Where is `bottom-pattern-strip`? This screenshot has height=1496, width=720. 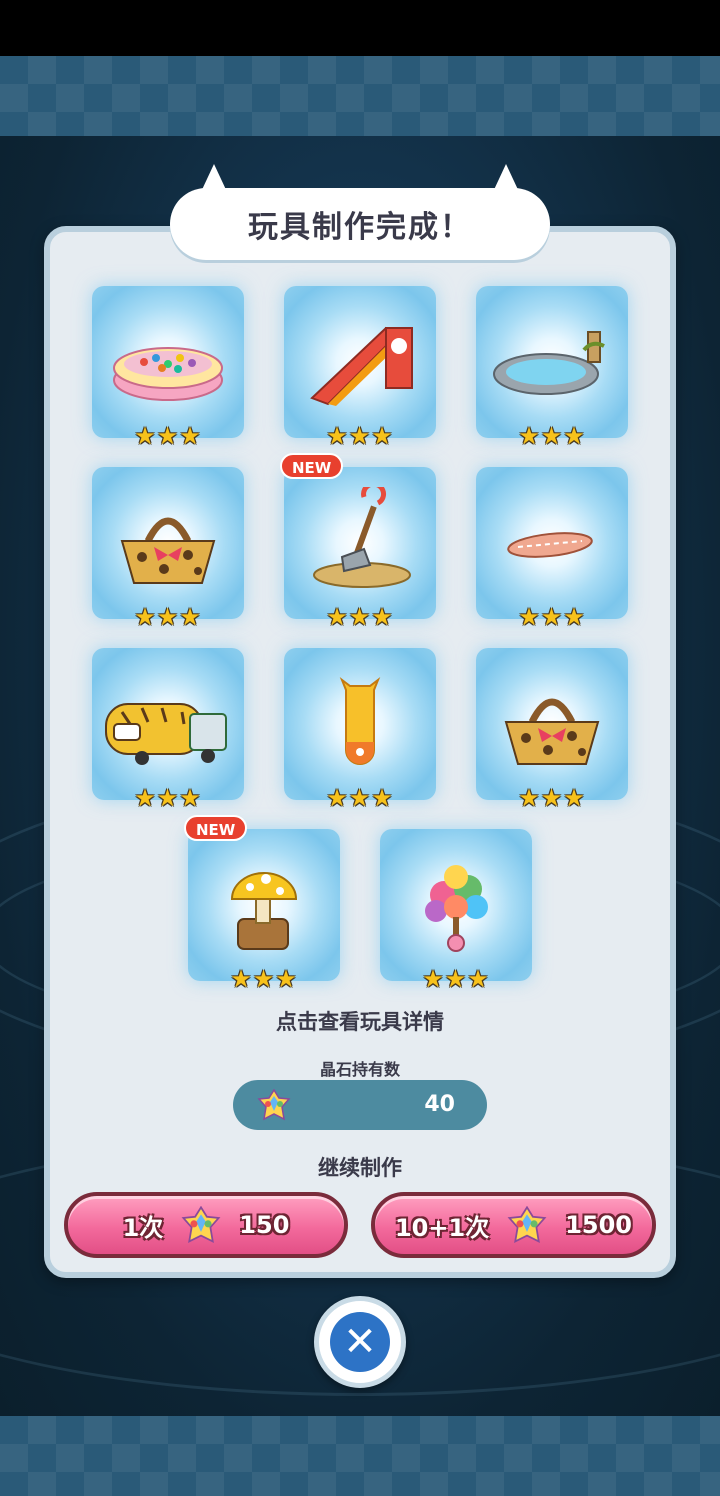
bottom-pattern-strip is located at coordinates (360, 1456).